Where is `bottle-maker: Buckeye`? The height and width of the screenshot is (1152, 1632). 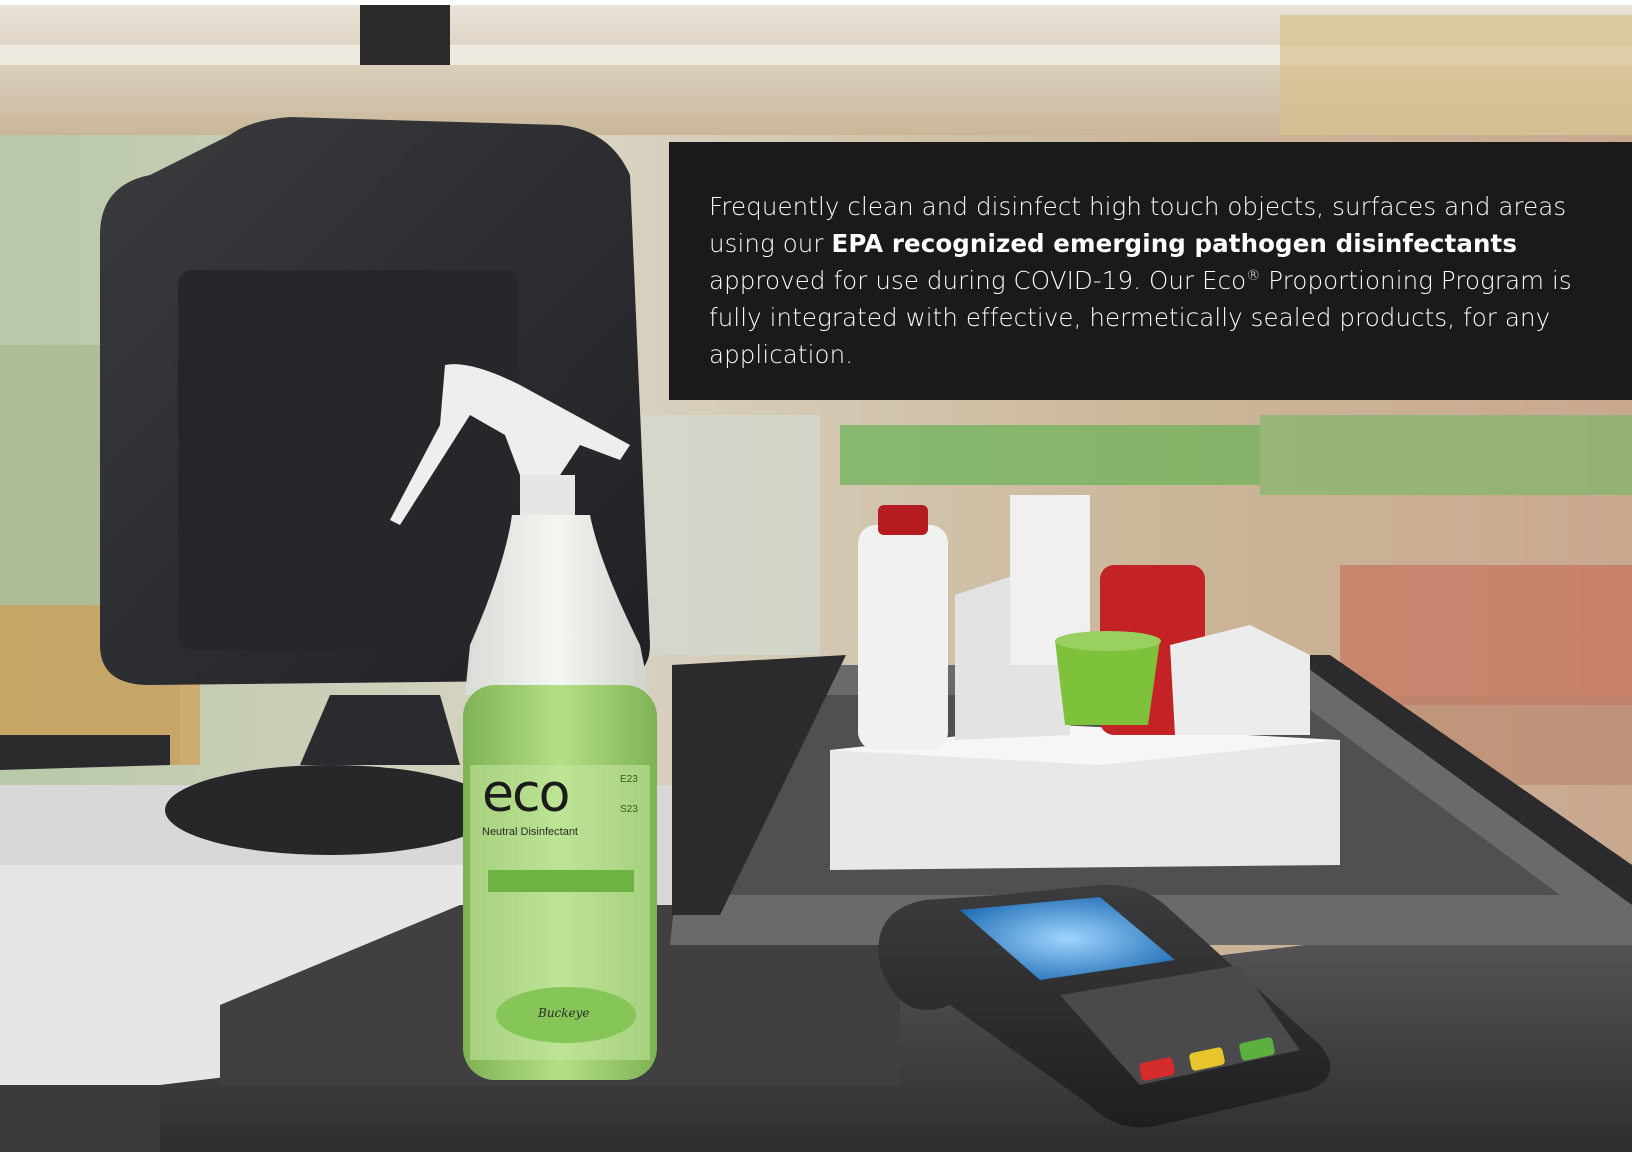 bottle-maker: Buckeye is located at coordinates (564, 1013).